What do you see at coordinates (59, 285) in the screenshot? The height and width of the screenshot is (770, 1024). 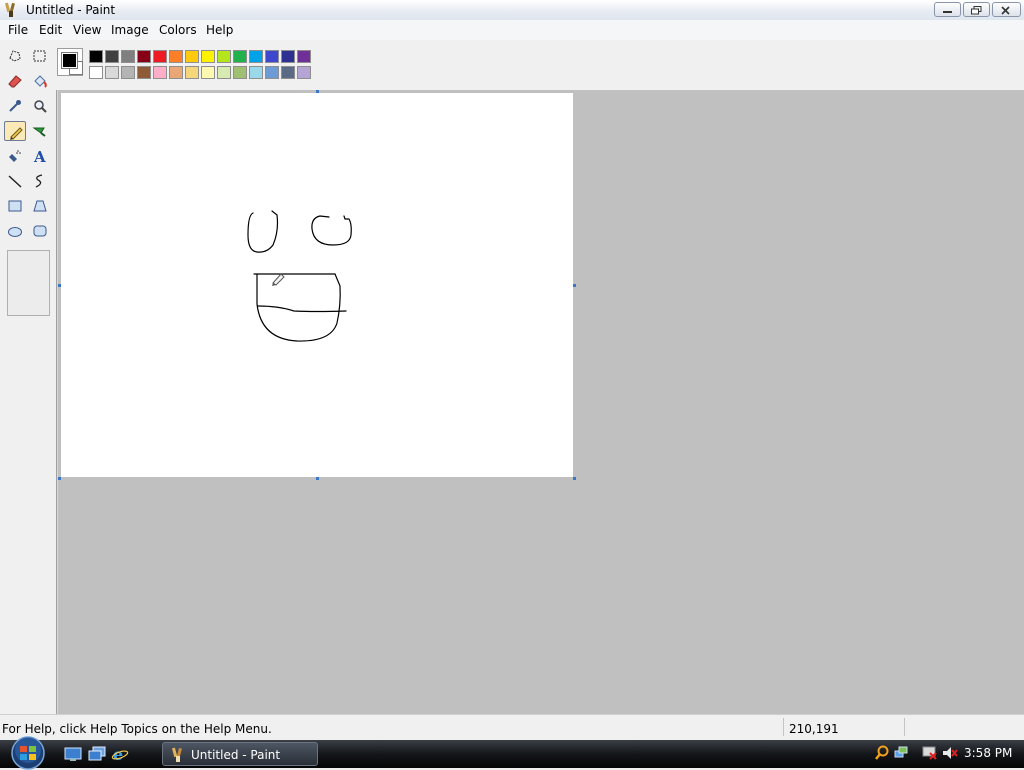 I see `resize-handle-left` at bounding box center [59, 285].